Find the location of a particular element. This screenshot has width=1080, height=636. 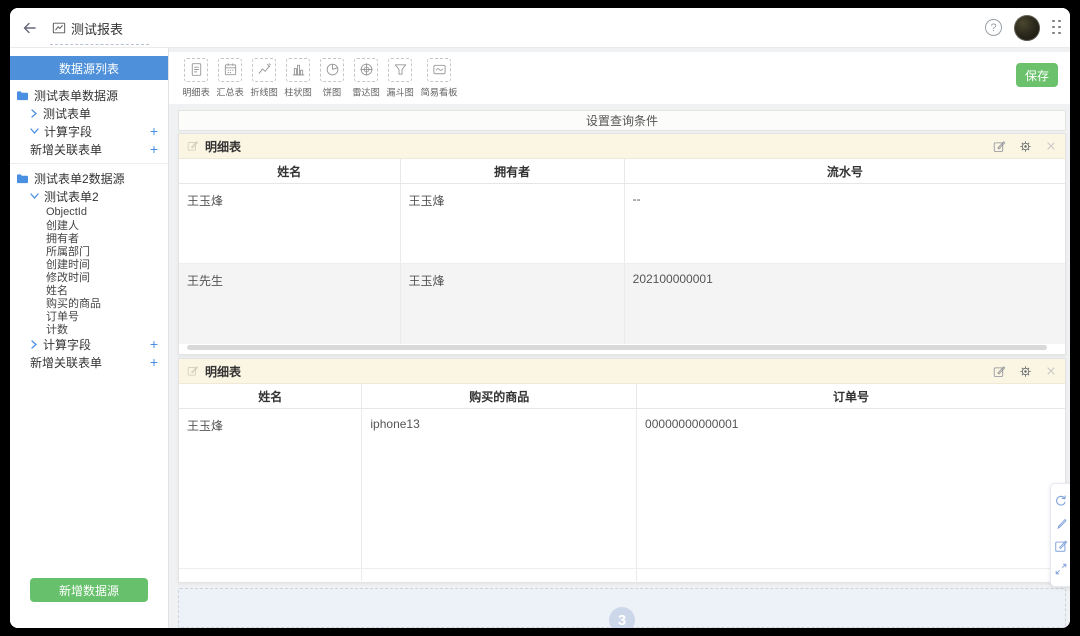

widget-actions is located at coordinates (1025, 371).